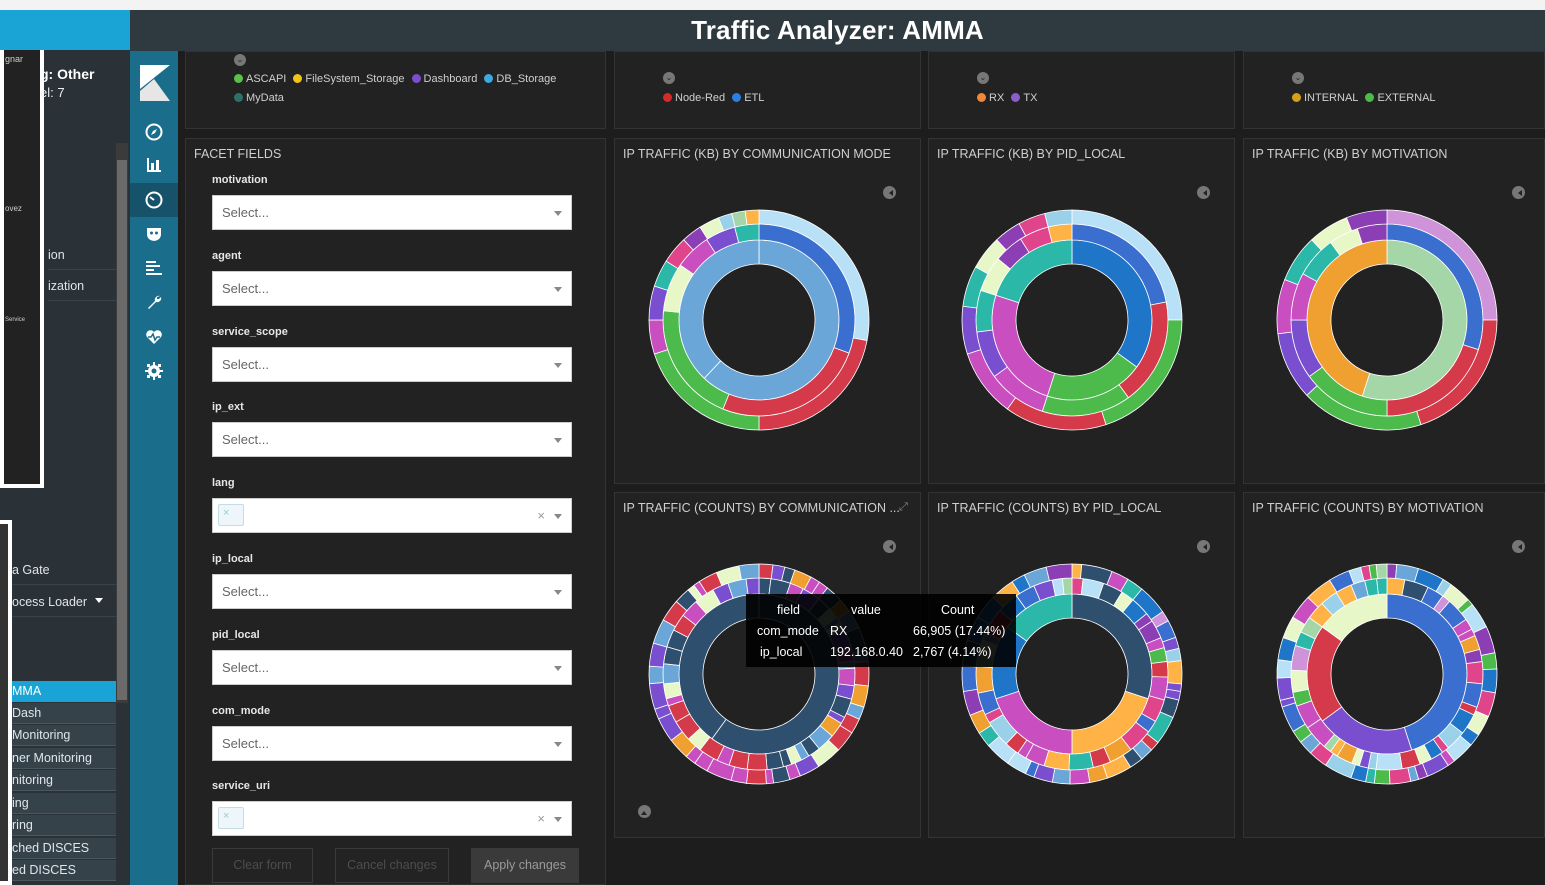 The height and width of the screenshot is (885, 1545). I want to click on legend-item: INTERNAL, so click(1325, 98).